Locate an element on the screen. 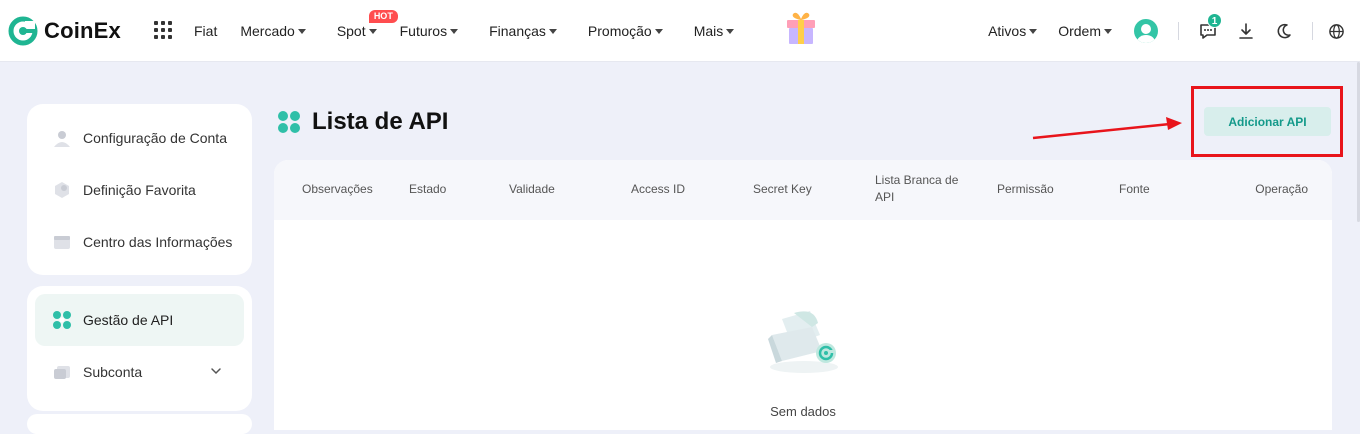 This screenshot has height=434, width=1360. nav-futuros: Futuros is located at coordinates (429, 31).